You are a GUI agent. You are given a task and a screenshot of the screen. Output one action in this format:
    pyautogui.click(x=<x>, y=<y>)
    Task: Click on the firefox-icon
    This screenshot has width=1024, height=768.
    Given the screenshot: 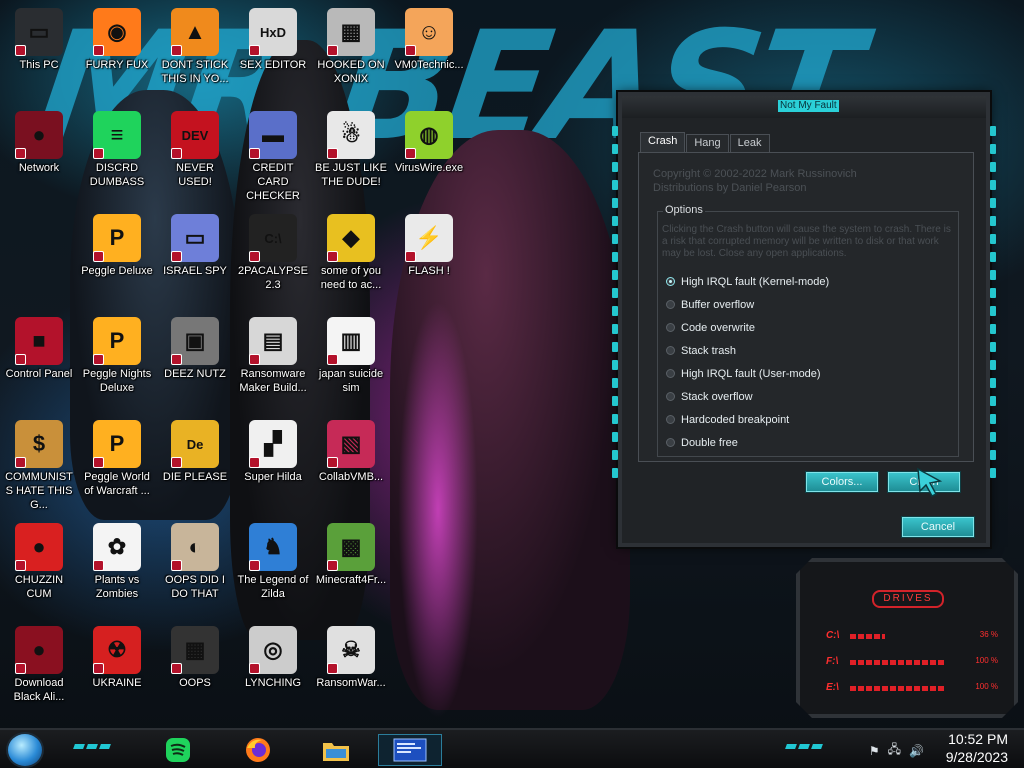 What is the action you would take?
    pyautogui.click(x=258, y=750)
    